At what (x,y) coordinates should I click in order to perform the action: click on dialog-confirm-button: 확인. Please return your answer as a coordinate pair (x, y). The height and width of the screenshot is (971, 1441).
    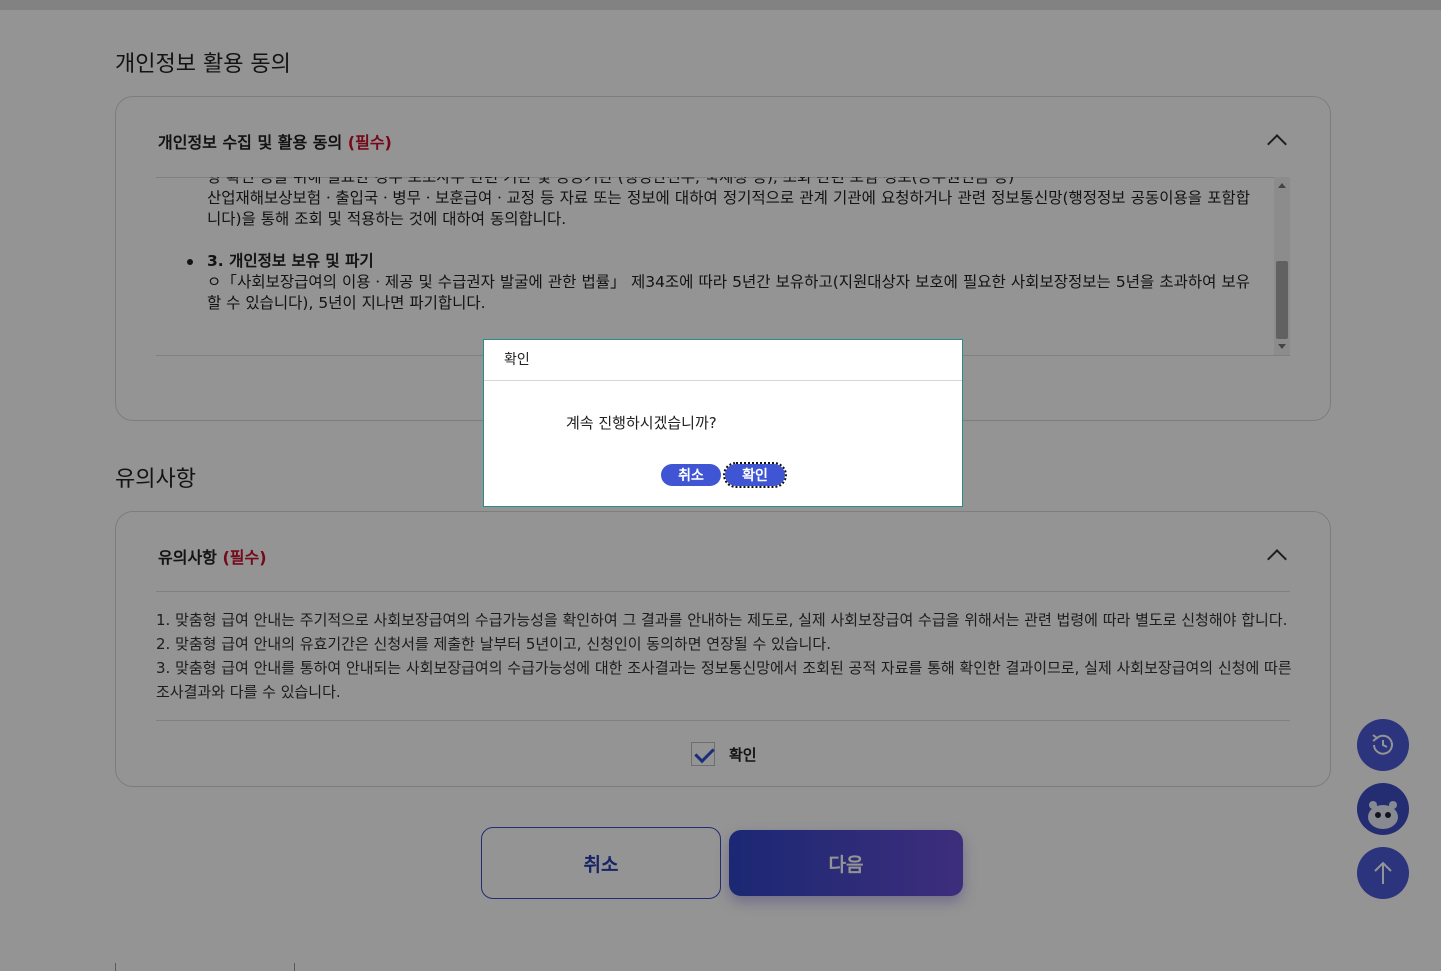
    Looking at the image, I should click on (755, 475).